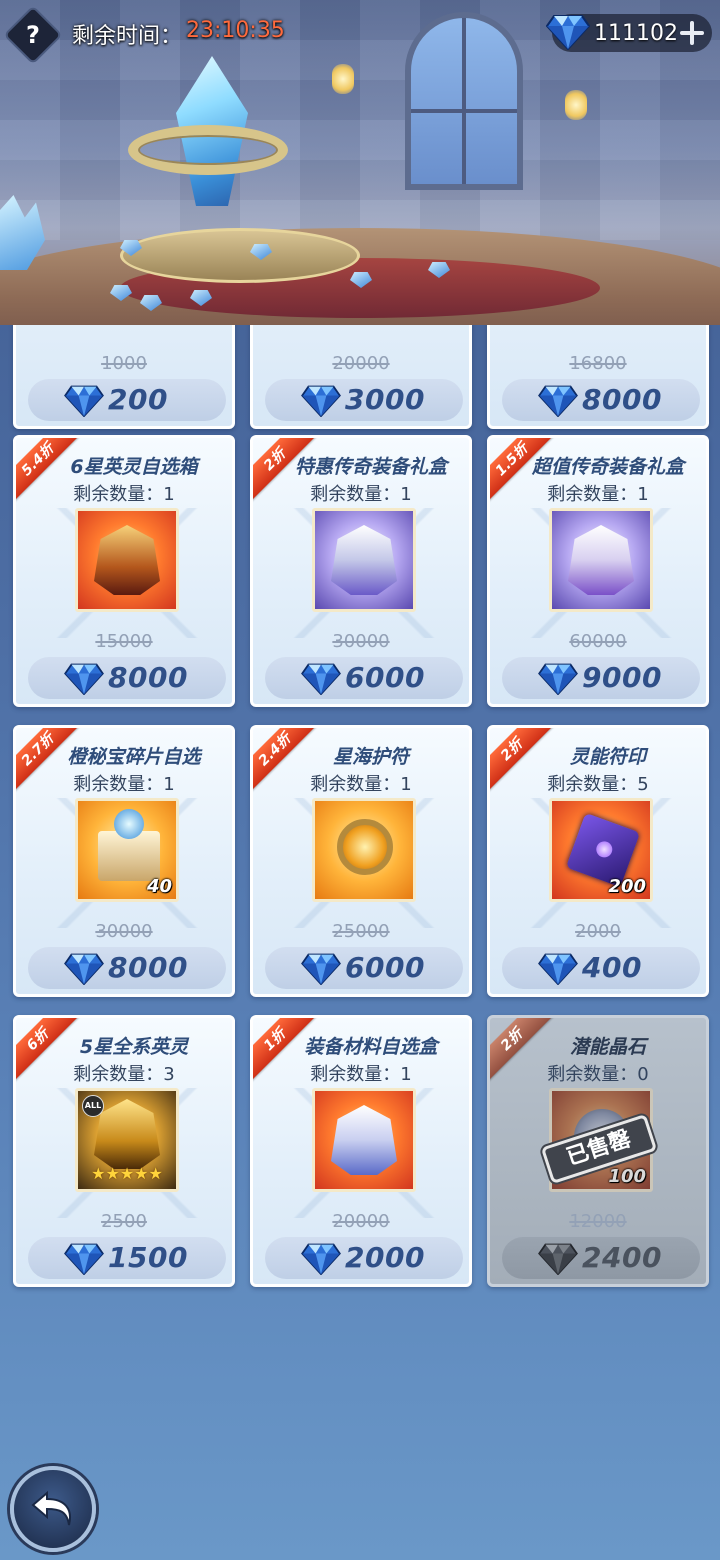 This screenshot has height=1560, width=720. Describe the element at coordinates (598, 931) in the screenshot. I see `original-price: 2000` at that location.